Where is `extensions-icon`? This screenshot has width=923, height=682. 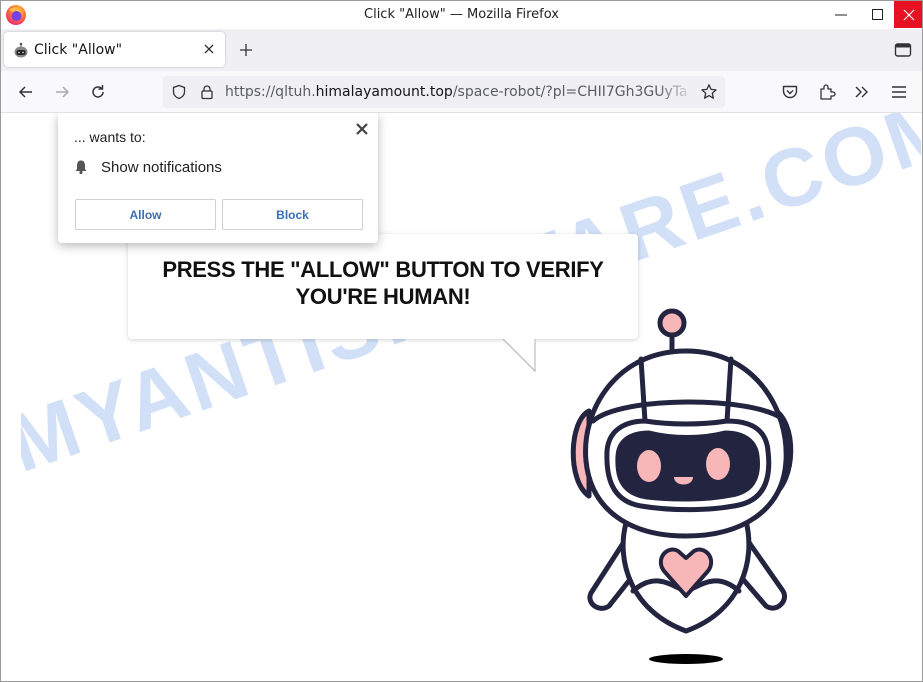
extensions-icon is located at coordinates (827, 92).